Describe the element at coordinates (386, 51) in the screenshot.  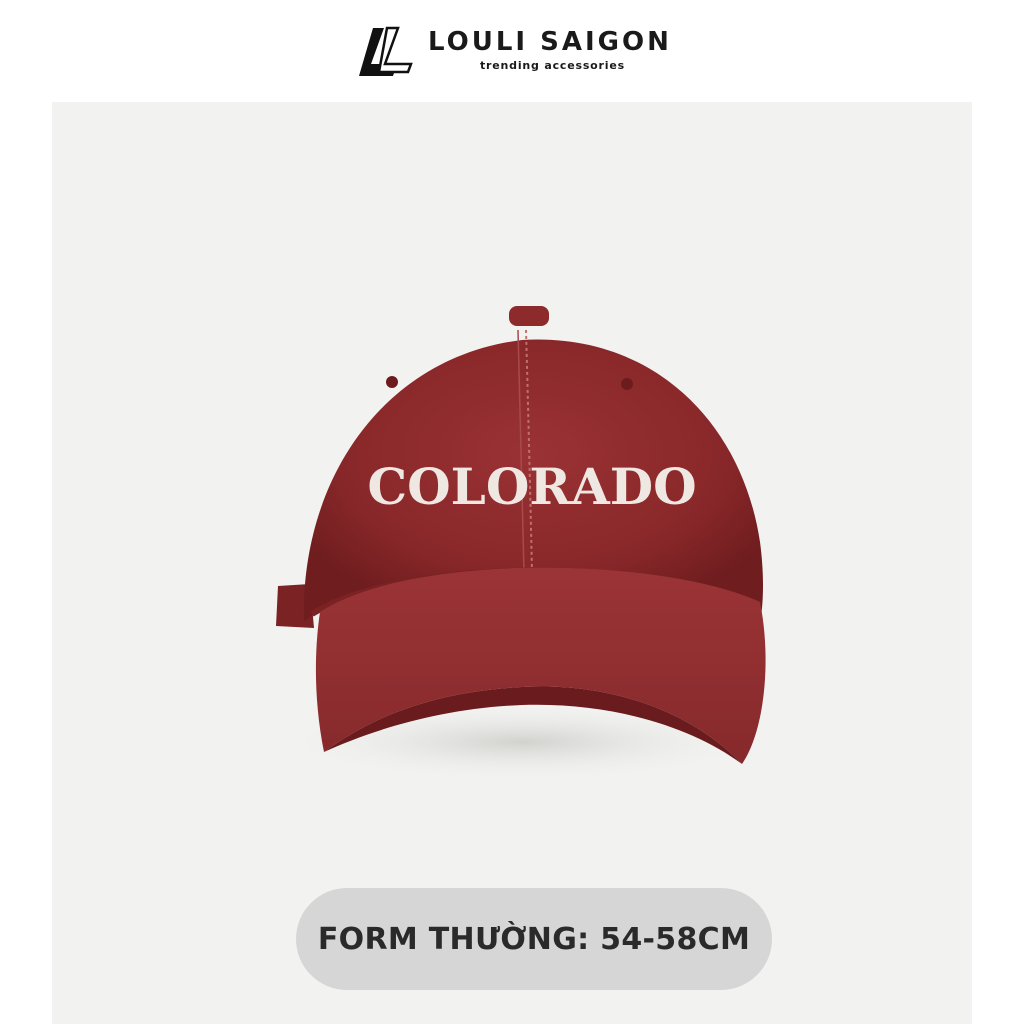
I see `louli-ll-logo-icon` at that location.